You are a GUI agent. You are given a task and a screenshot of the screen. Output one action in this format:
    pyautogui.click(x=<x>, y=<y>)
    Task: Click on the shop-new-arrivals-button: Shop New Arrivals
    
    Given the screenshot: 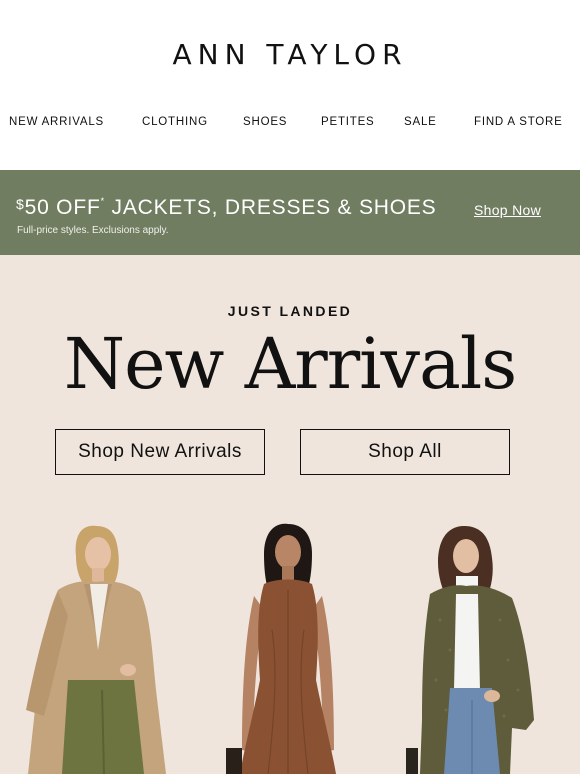 What is the action you would take?
    pyautogui.click(x=160, y=452)
    